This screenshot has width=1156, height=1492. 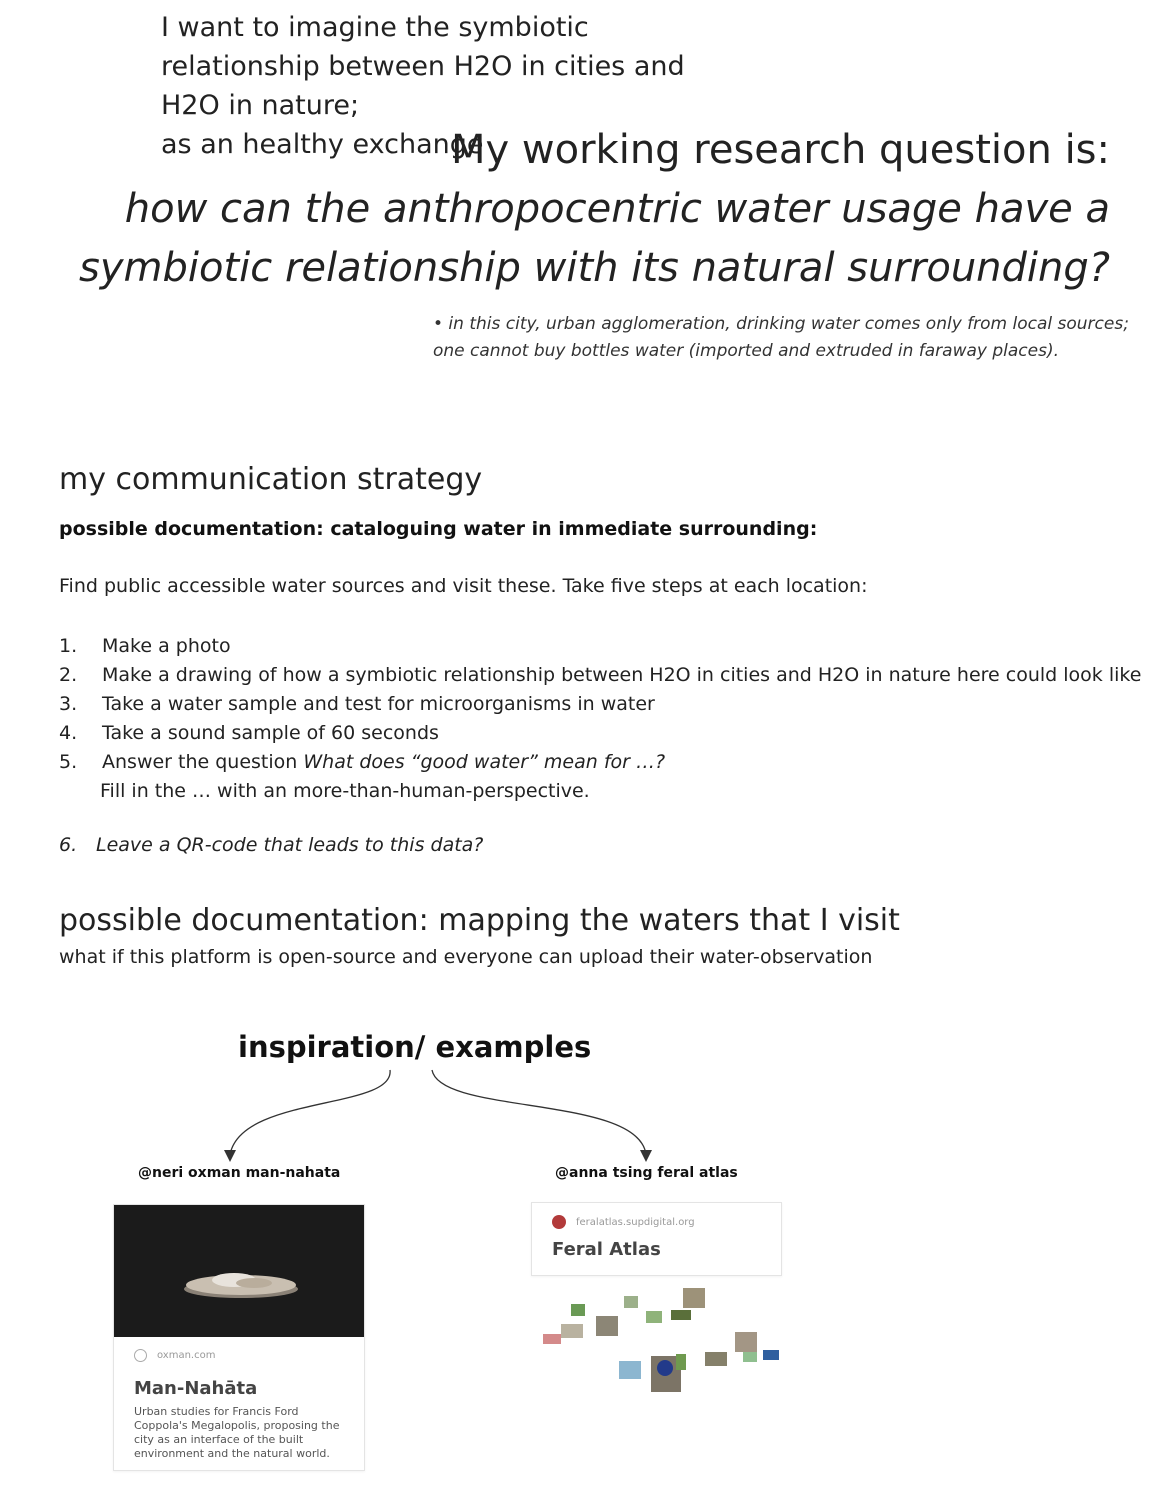 What do you see at coordinates (239, 1173) in the screenshot?
I see `handle-oxman: @neri oxman man-nahata` at bounding box center [239, 1173].